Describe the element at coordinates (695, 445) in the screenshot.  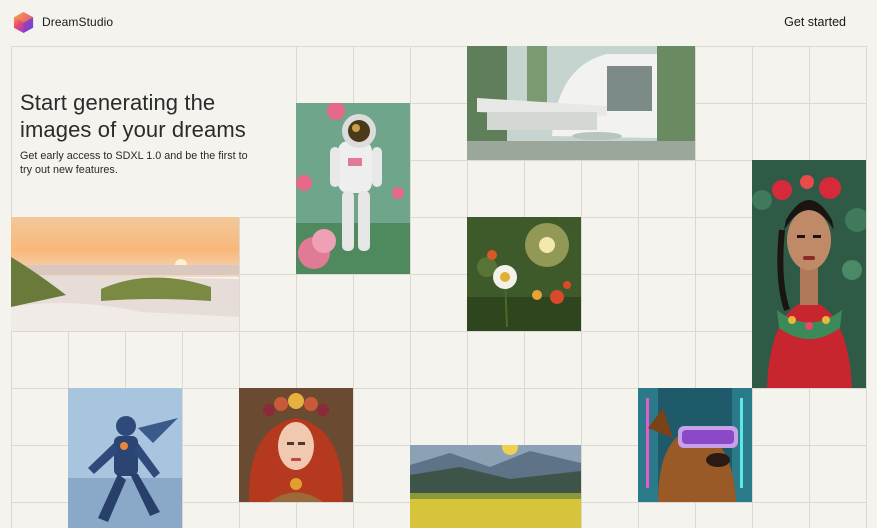
I see `gallery-image-dog-vr-headset` at that location.